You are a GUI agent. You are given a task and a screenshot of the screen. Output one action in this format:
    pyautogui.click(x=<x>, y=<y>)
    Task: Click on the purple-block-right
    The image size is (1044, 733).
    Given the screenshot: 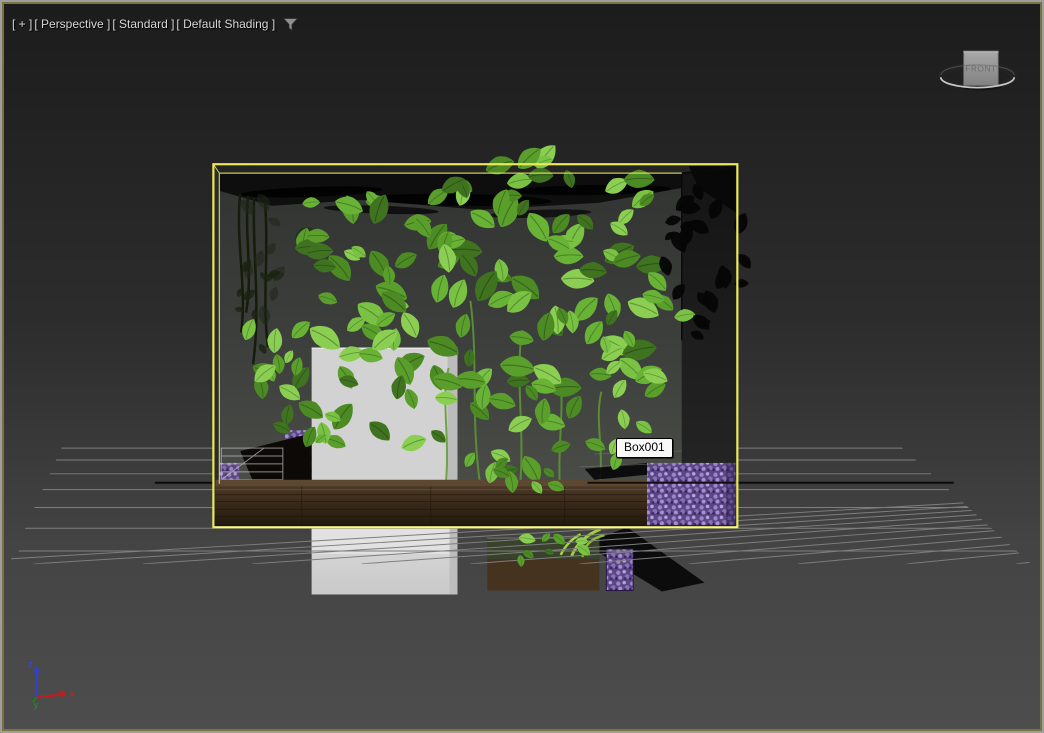 What is the action you would take?
    pyautogui.click(x=691, y=494)
    